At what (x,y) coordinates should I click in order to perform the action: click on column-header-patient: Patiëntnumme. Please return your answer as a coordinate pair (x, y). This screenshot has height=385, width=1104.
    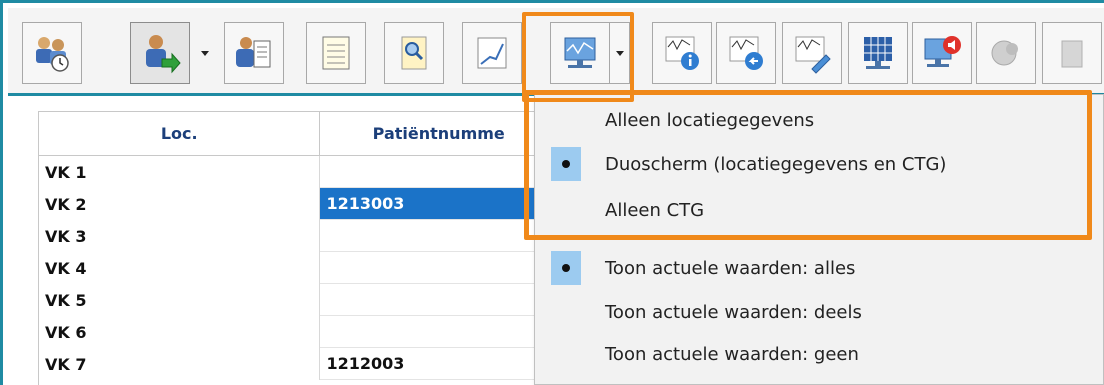
    Looking at the image, I should click on (439, 133).